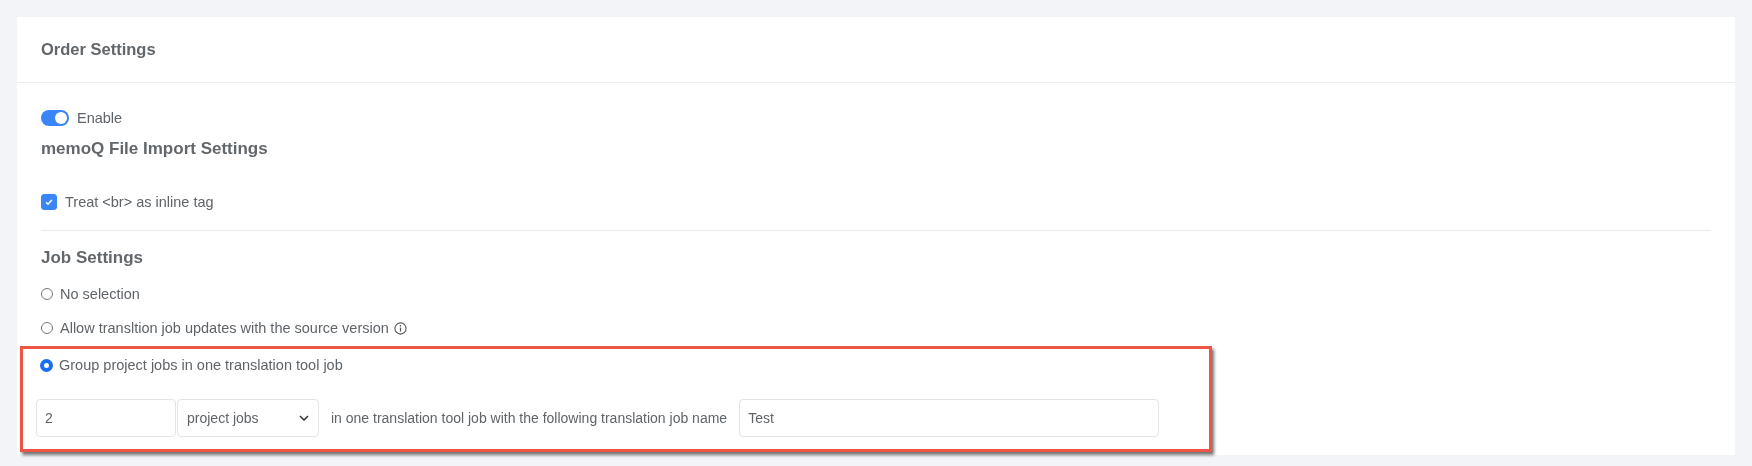 The width and height of the screenshot is (1752, 466). Describe the element at coordinates (92, 258) in the screenshot. I see `section-heading: Job Settings` at that location.